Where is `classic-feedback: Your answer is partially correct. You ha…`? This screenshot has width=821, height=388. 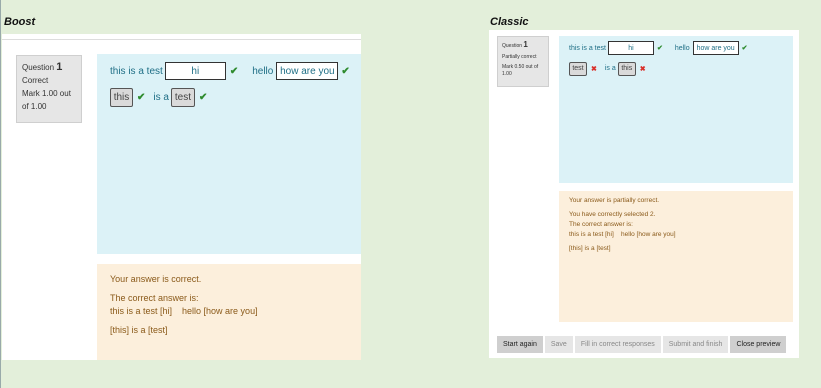
classic-feedback: Your answer is partially correct. You ha… is located at coordinates (676, 256).